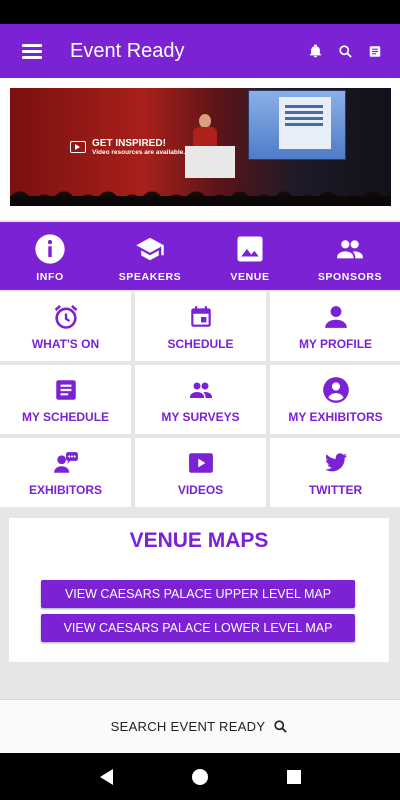  Describe the element at coordinates (201, 463) in the screenshot. I see `play-icon` at that location.